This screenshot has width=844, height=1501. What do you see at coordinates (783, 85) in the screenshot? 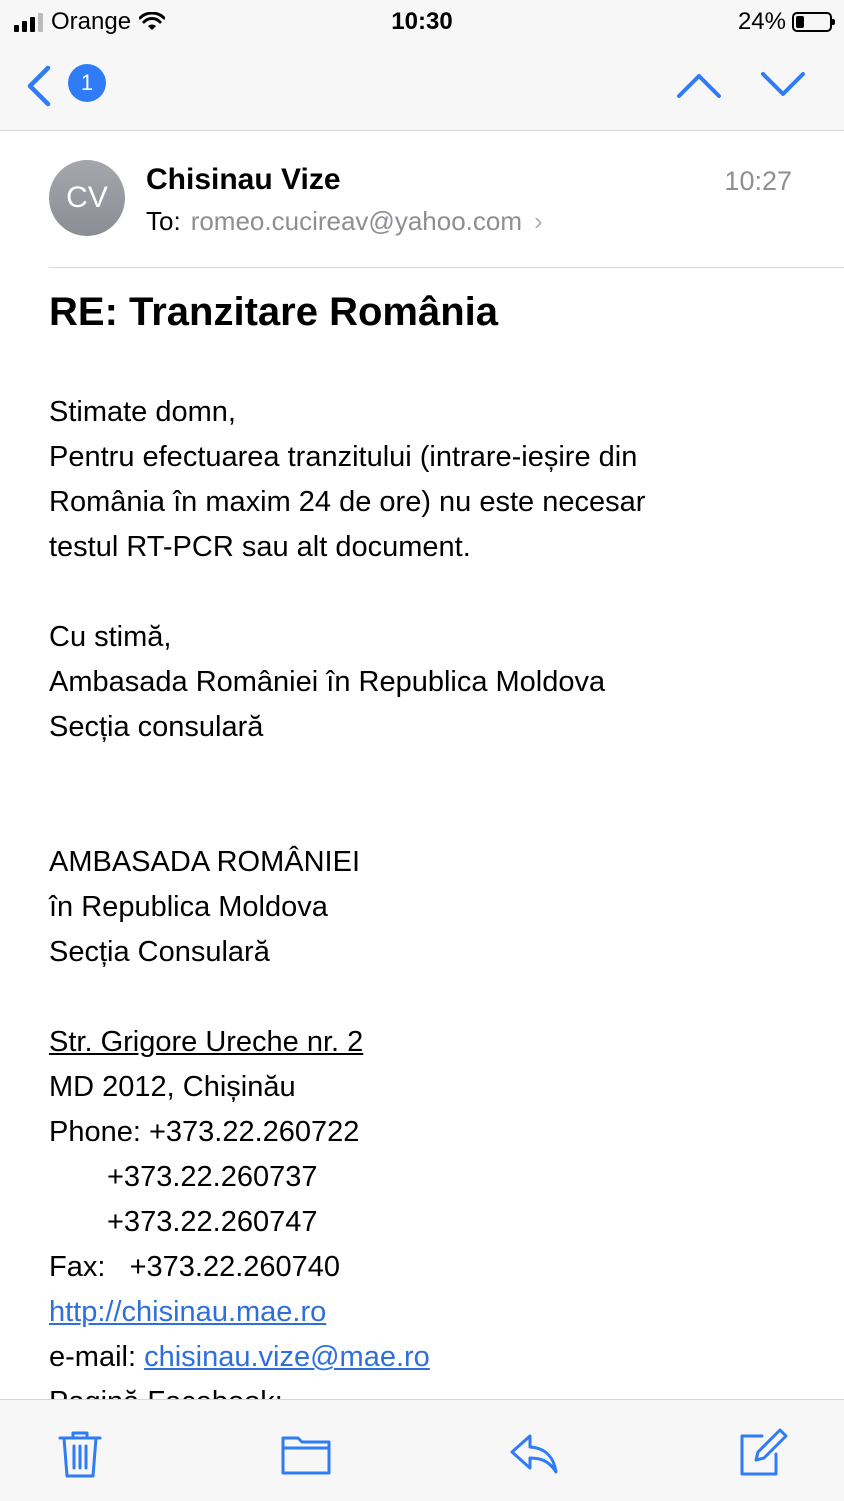
I see `next-message-icon` at bounding box center [783, 85].